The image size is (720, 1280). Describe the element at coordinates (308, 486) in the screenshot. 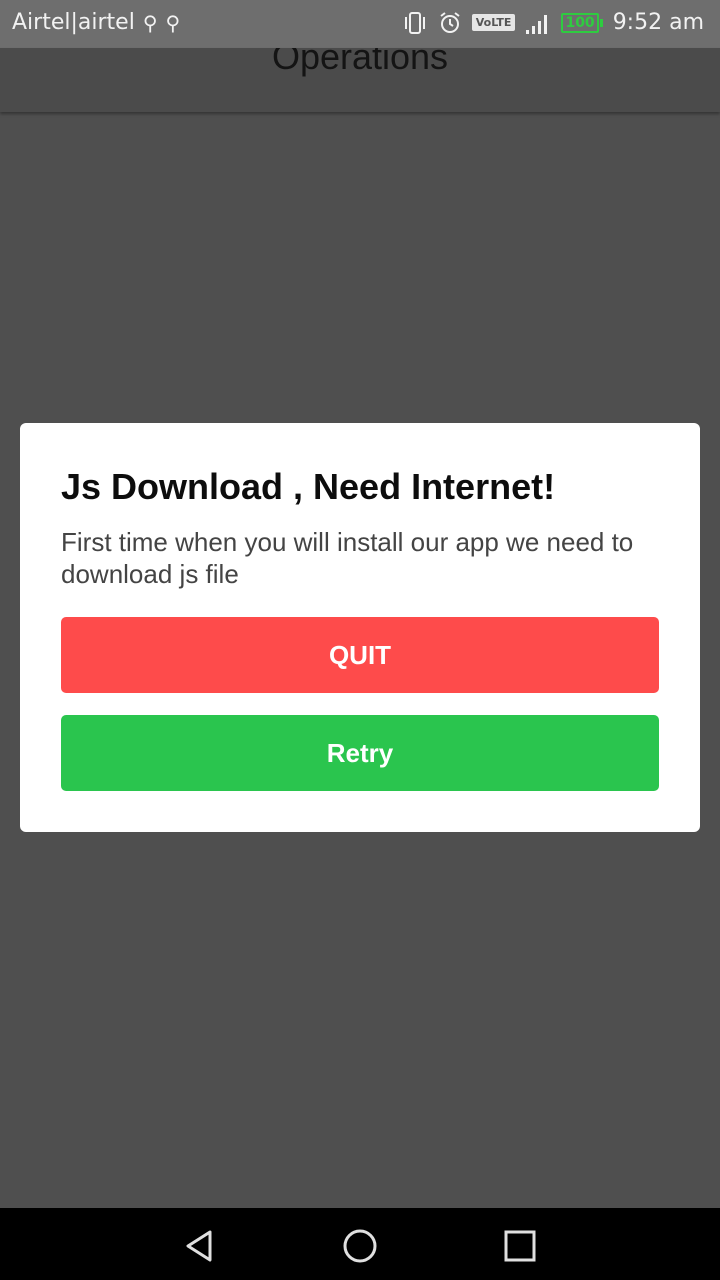

I see `dialog-title: Js Download , Need Internet!` at that location.